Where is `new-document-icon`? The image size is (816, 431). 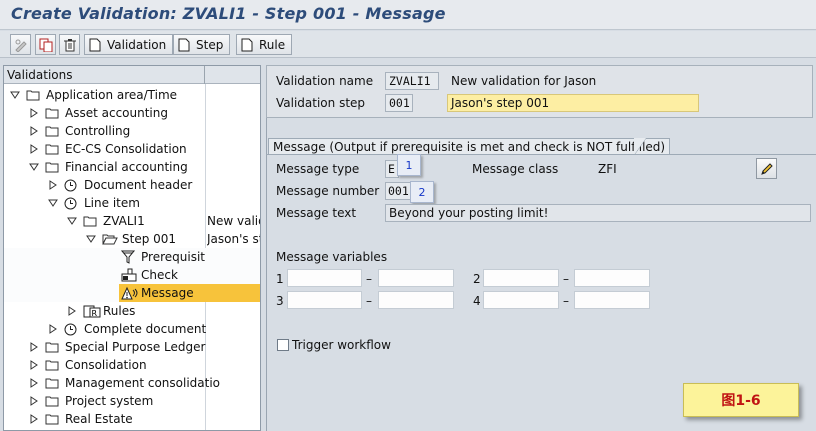
new-document-icon is located at coordinates (247, 44).